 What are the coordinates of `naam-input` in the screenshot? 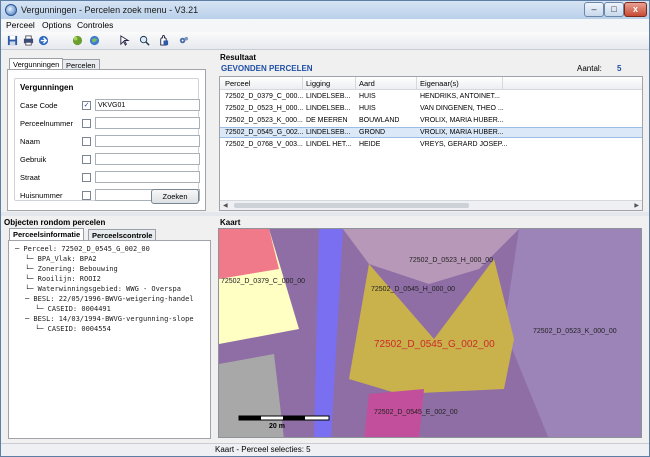 It's located at (147, 141).